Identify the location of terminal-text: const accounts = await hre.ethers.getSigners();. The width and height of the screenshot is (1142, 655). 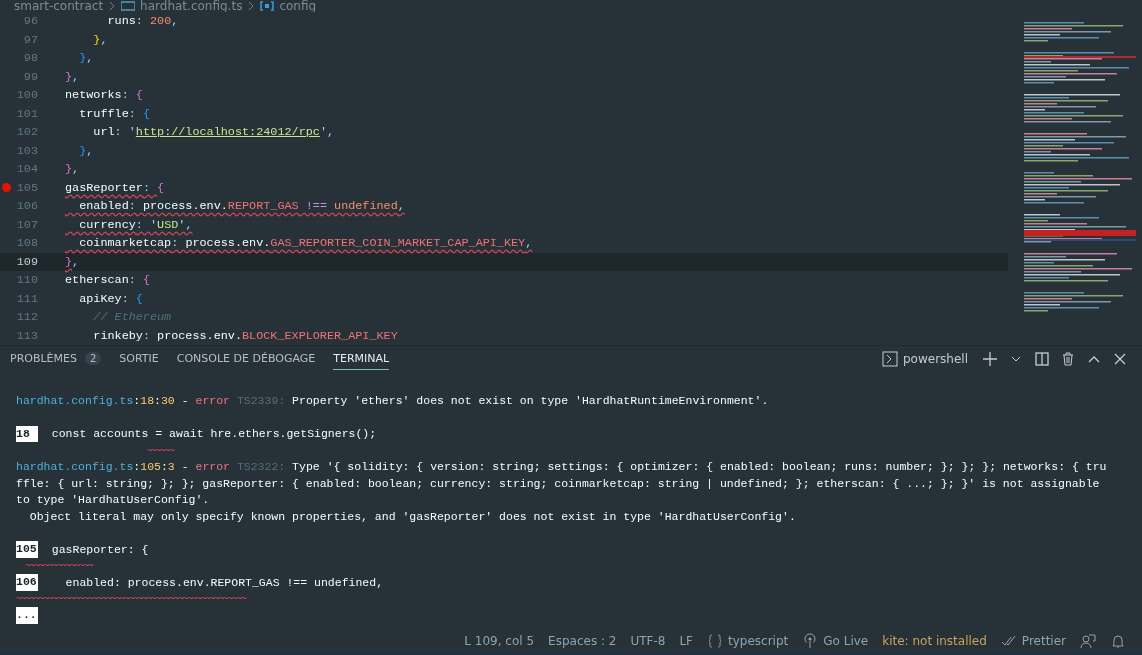
(213, 434).